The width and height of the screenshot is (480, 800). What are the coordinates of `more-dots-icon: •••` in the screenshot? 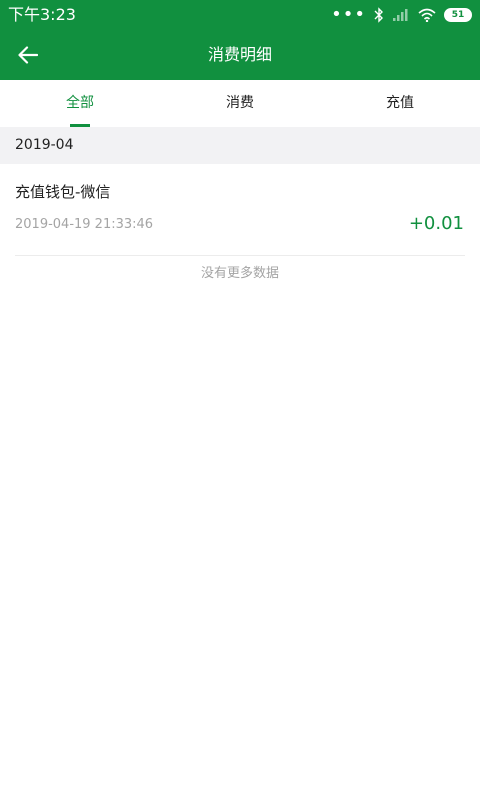 It's located at (348, 14).